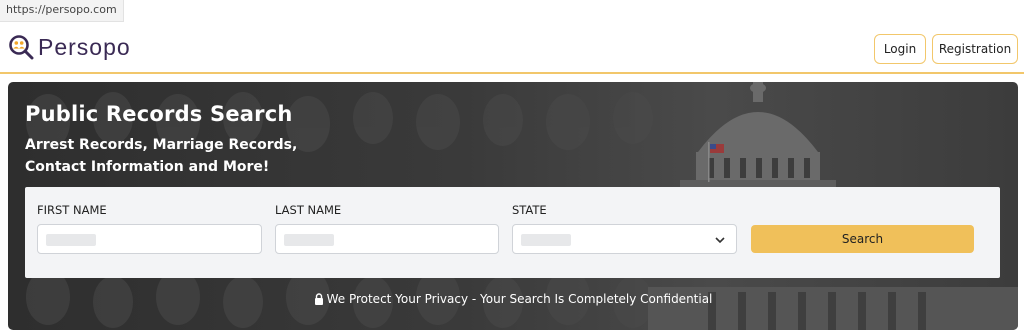 This screenshot has height=335, width=1024. Describe the element at coordinates (387, 239) in the screenshot. I see `last-name-input` at that location.